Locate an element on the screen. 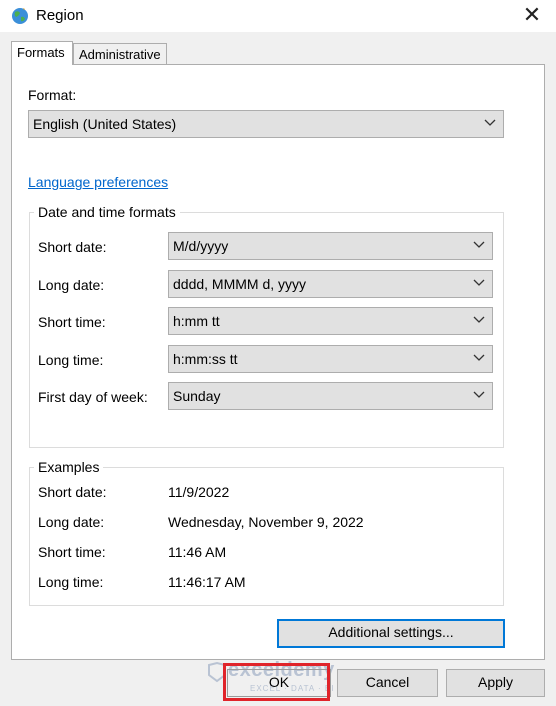  long-time-value: h:mm:ss tt is located at coordinates (205, 359).